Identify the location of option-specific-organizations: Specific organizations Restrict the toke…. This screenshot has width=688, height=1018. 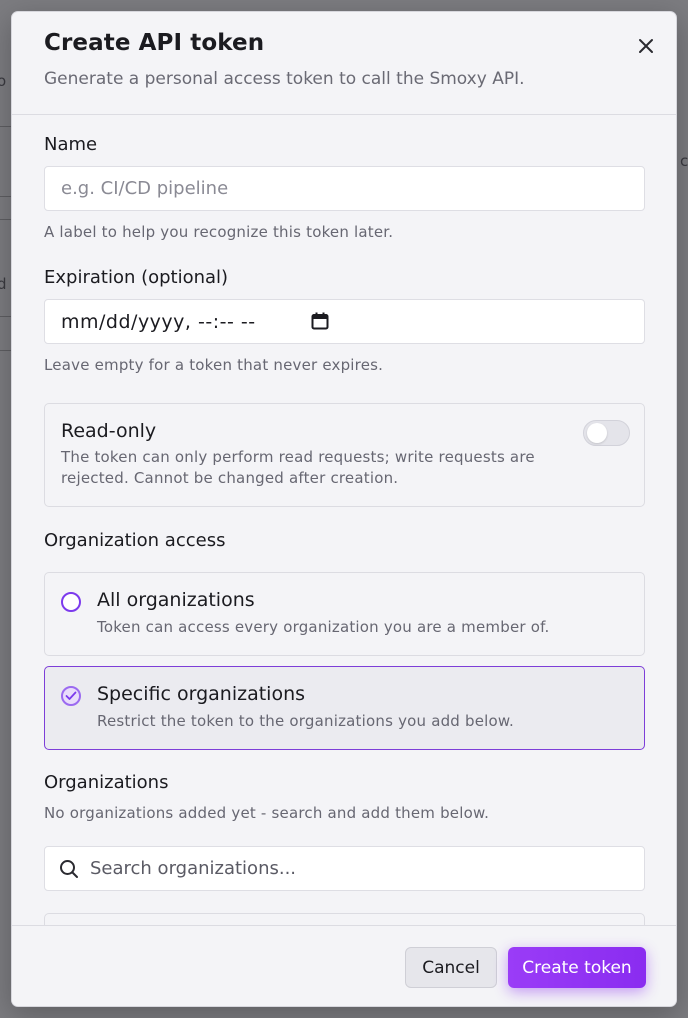
(344, 708).